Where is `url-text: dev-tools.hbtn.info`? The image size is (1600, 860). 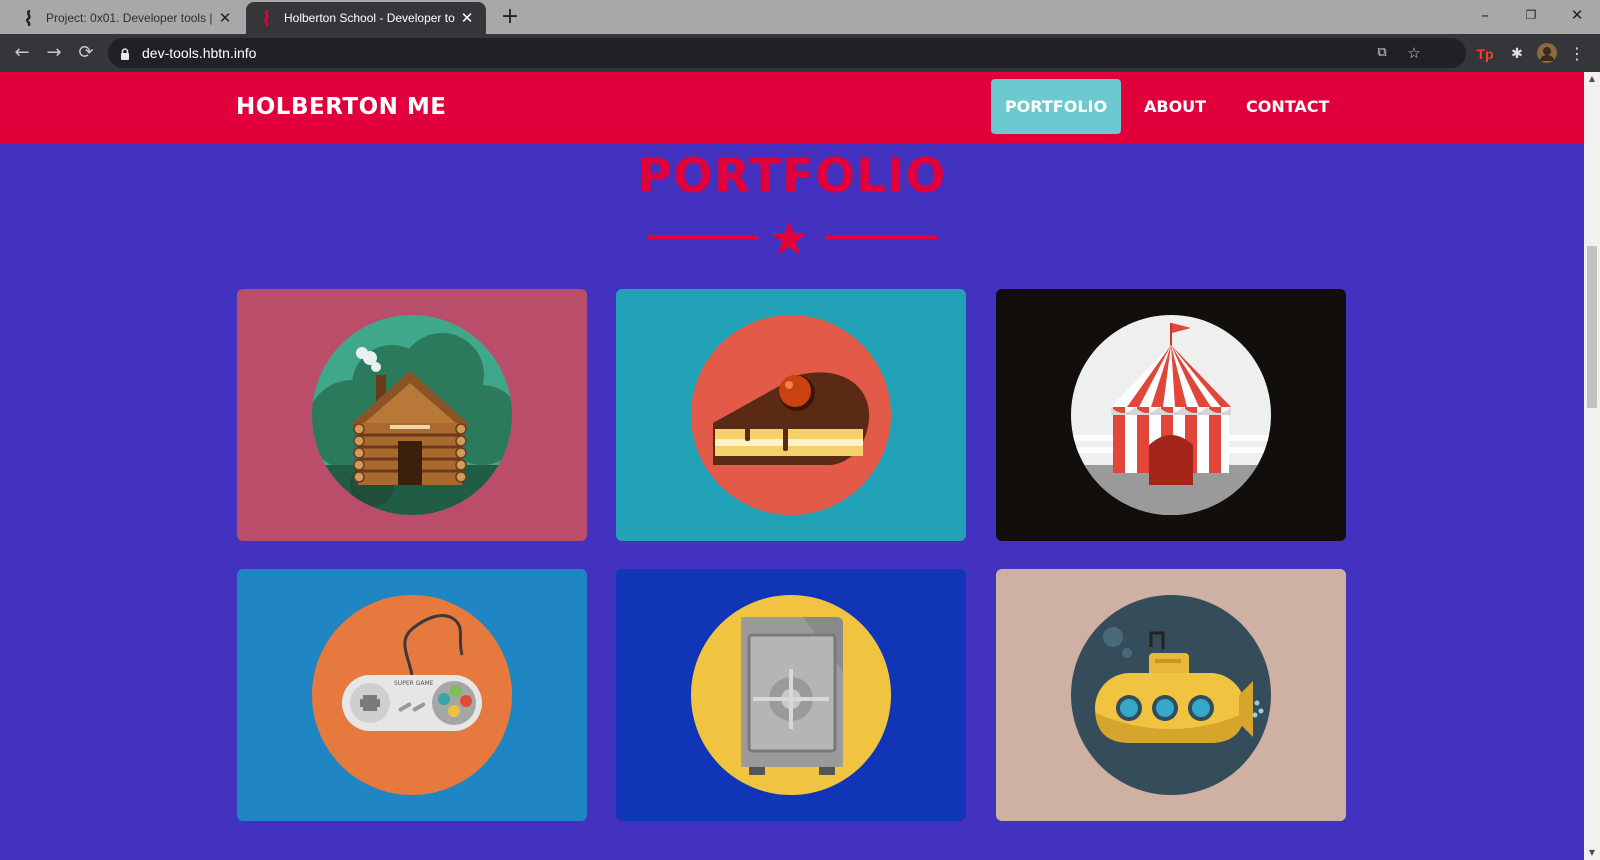 url-text: dev-tools.hbtn.info is located at coordinates (199, 53).